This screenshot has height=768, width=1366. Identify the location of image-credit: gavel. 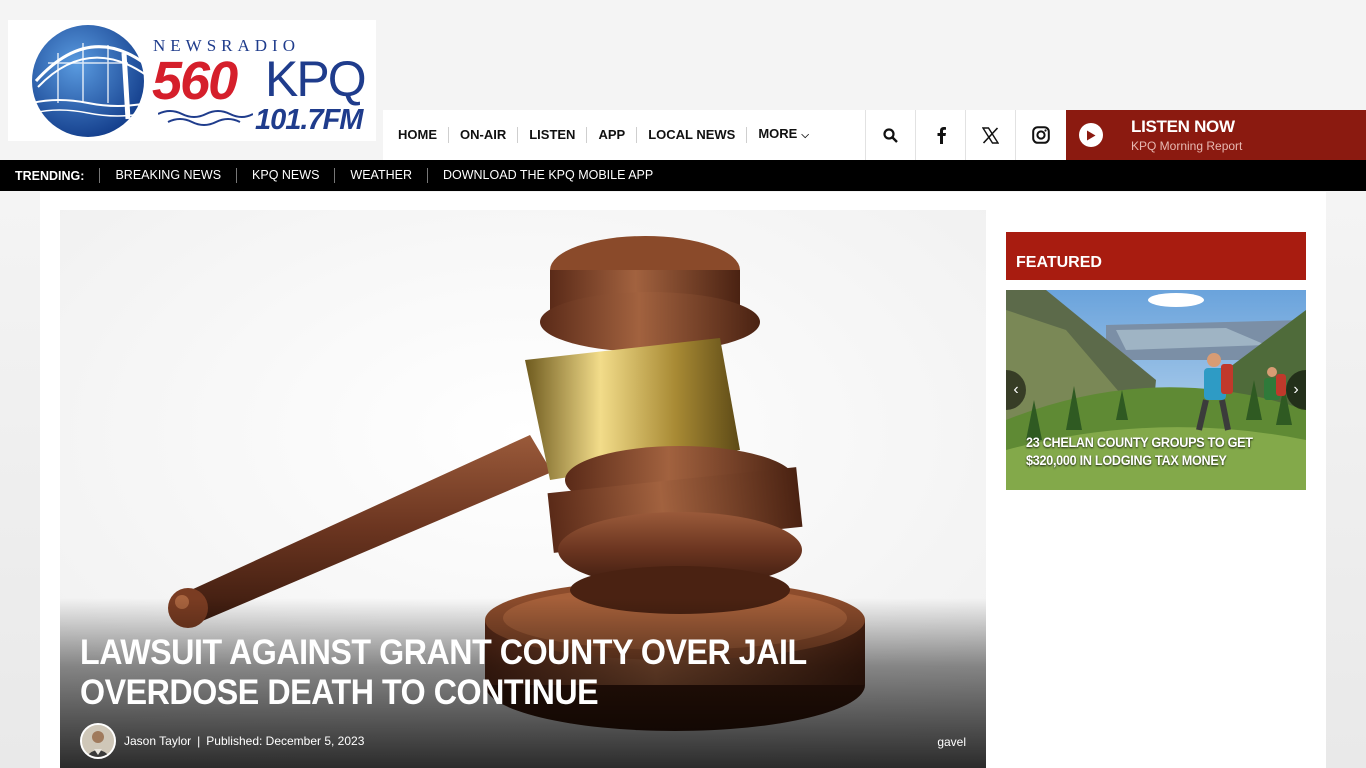
(951, 742).